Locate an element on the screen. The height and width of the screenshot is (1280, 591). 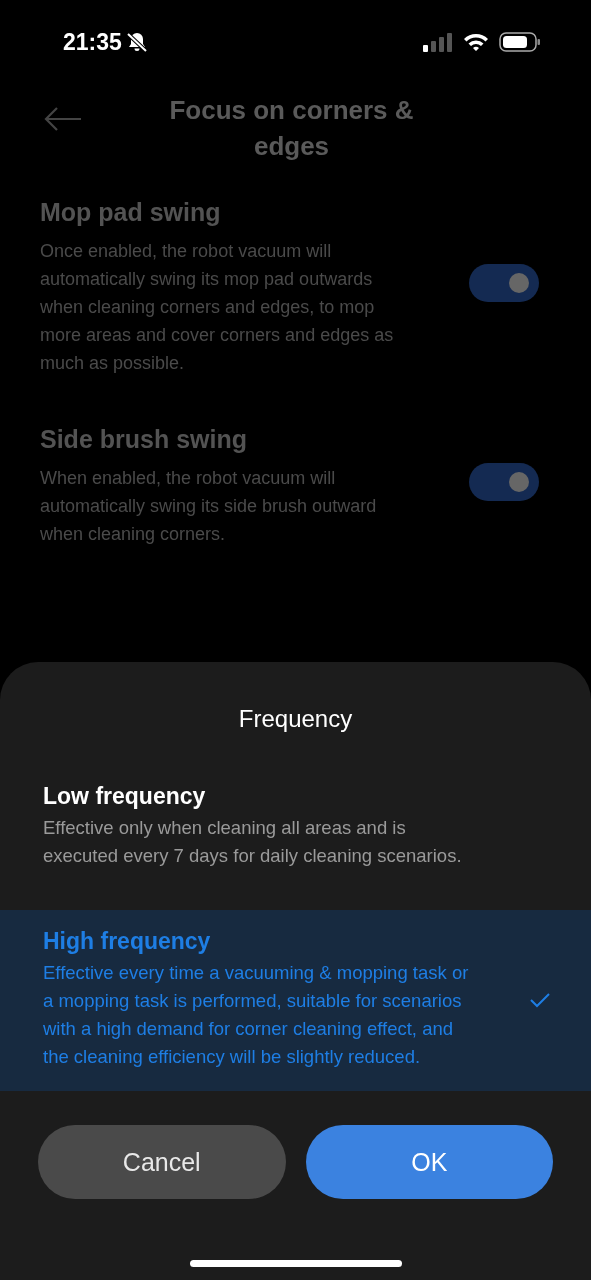
status-time: 21:35 is located at coordinates (92, 42).